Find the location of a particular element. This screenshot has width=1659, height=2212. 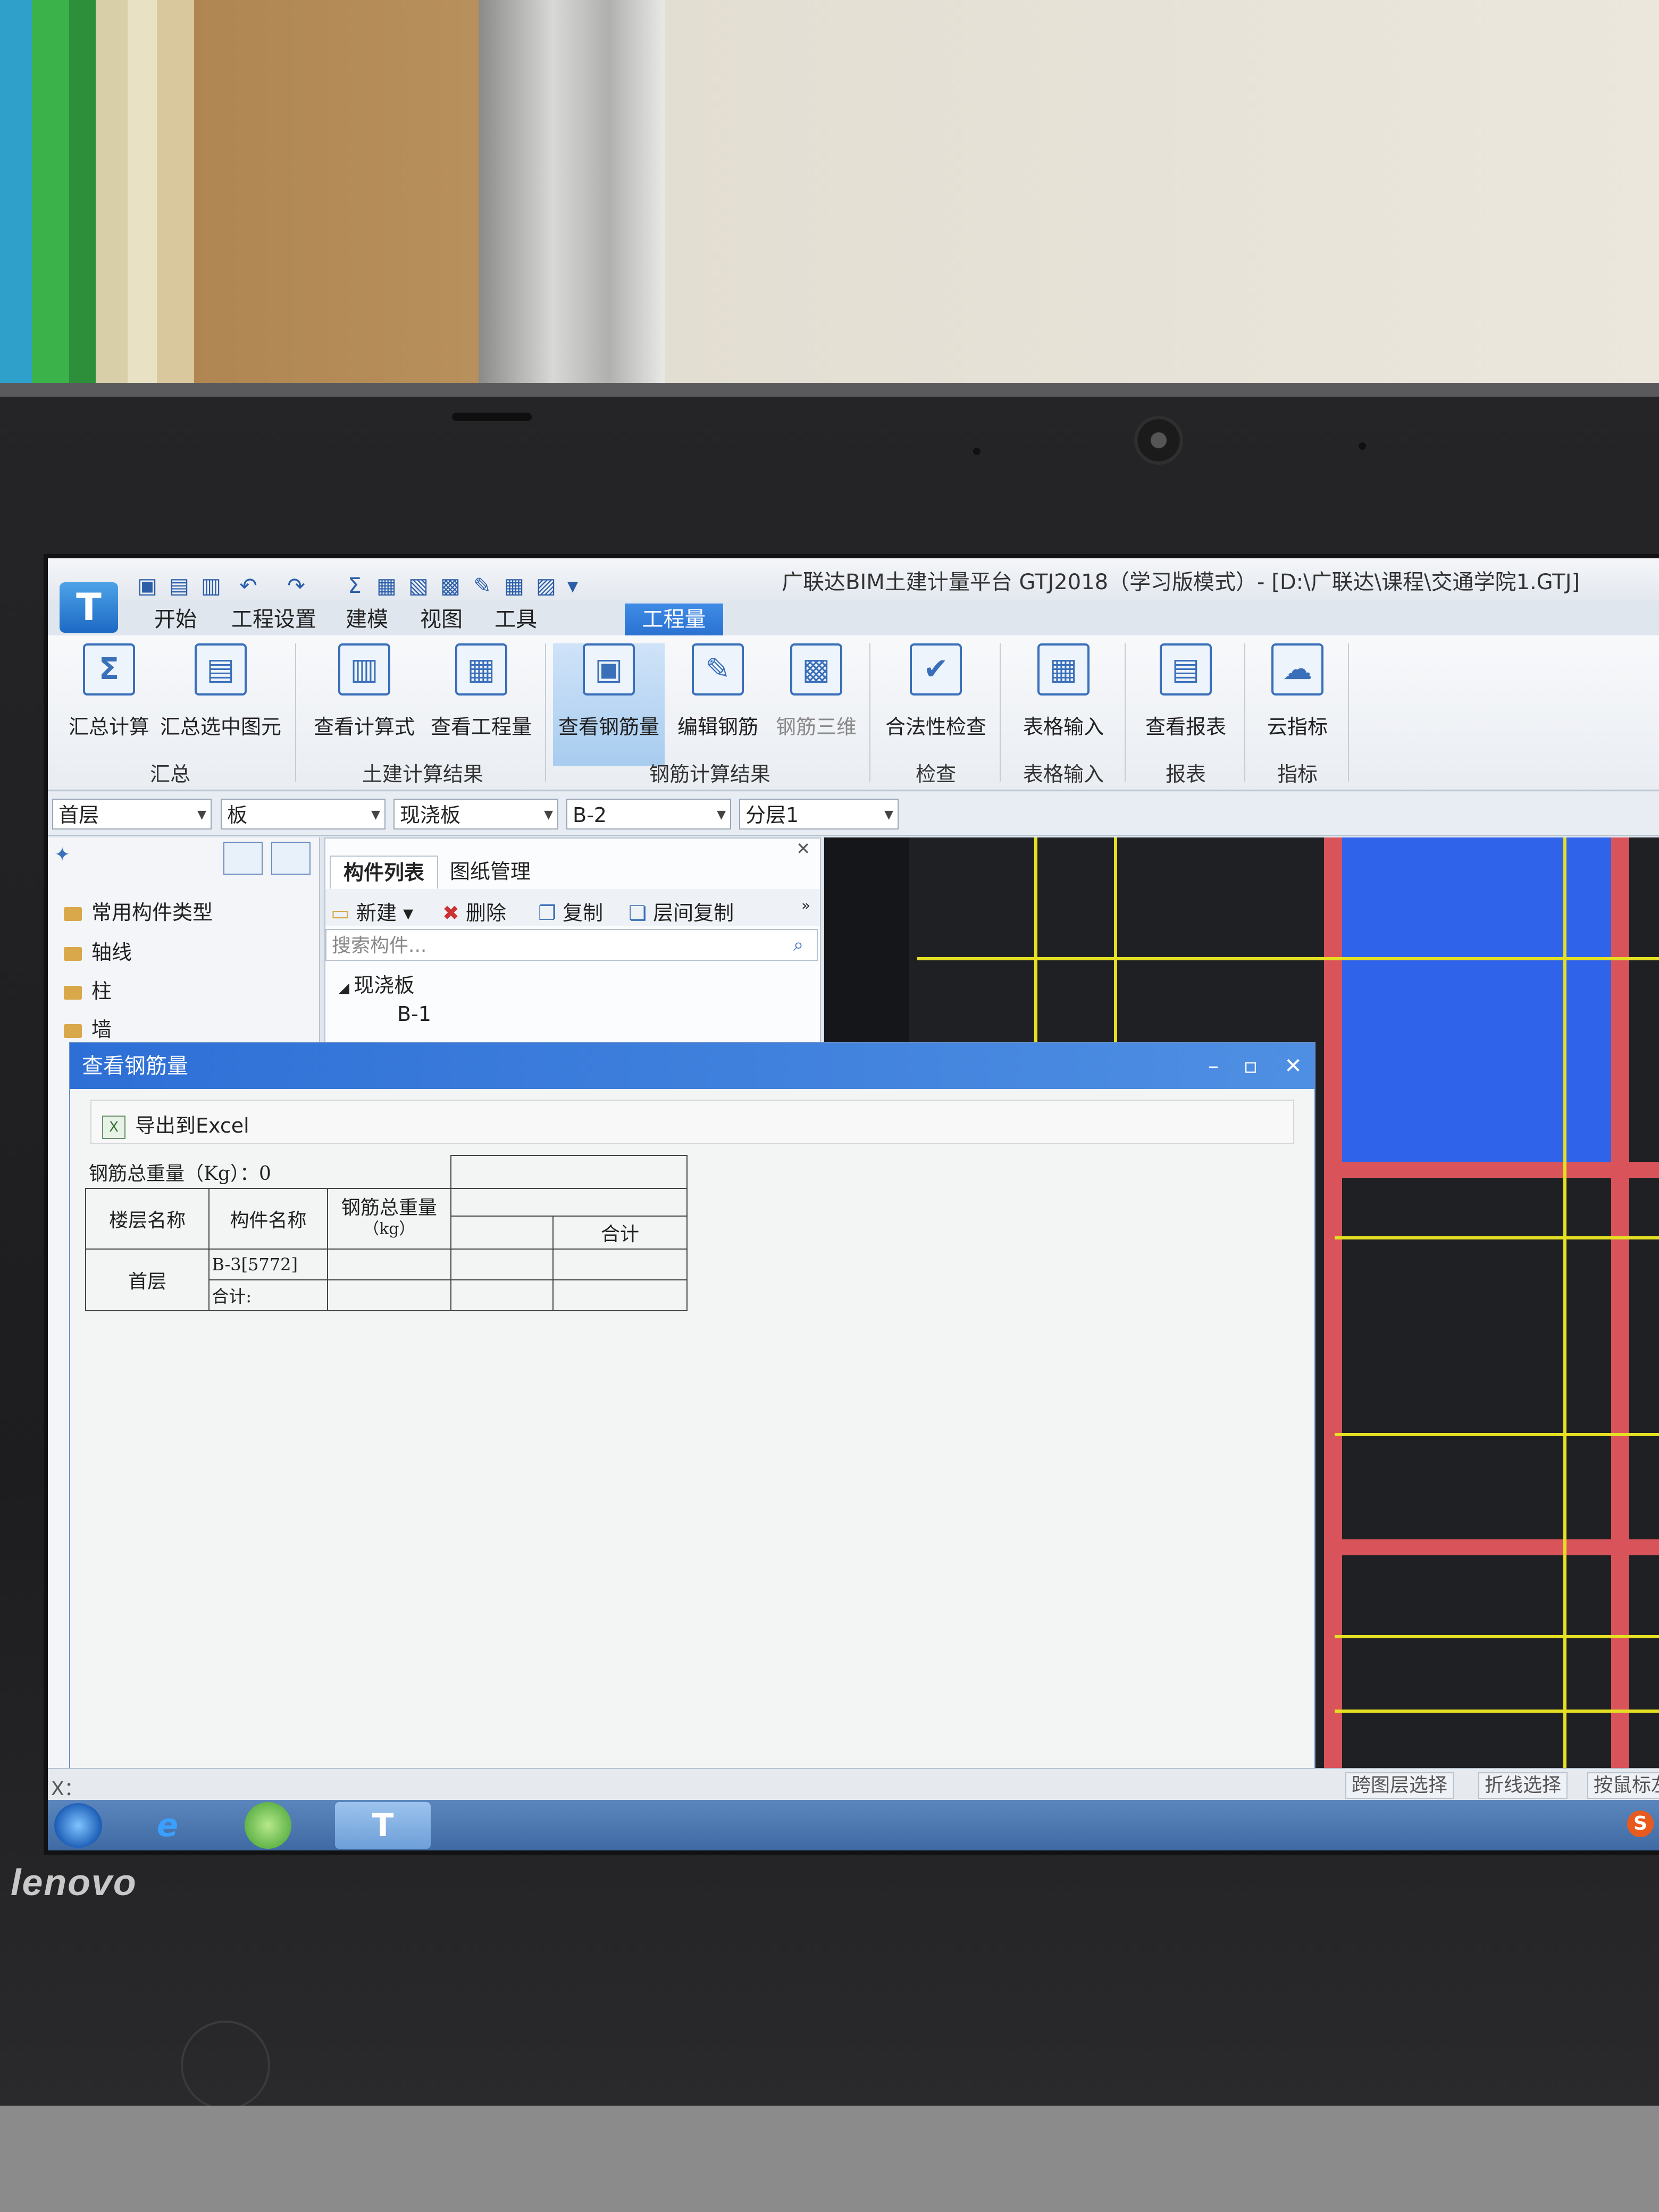

component-type-select: 板 ▼ is located at coordinates (303, 814).